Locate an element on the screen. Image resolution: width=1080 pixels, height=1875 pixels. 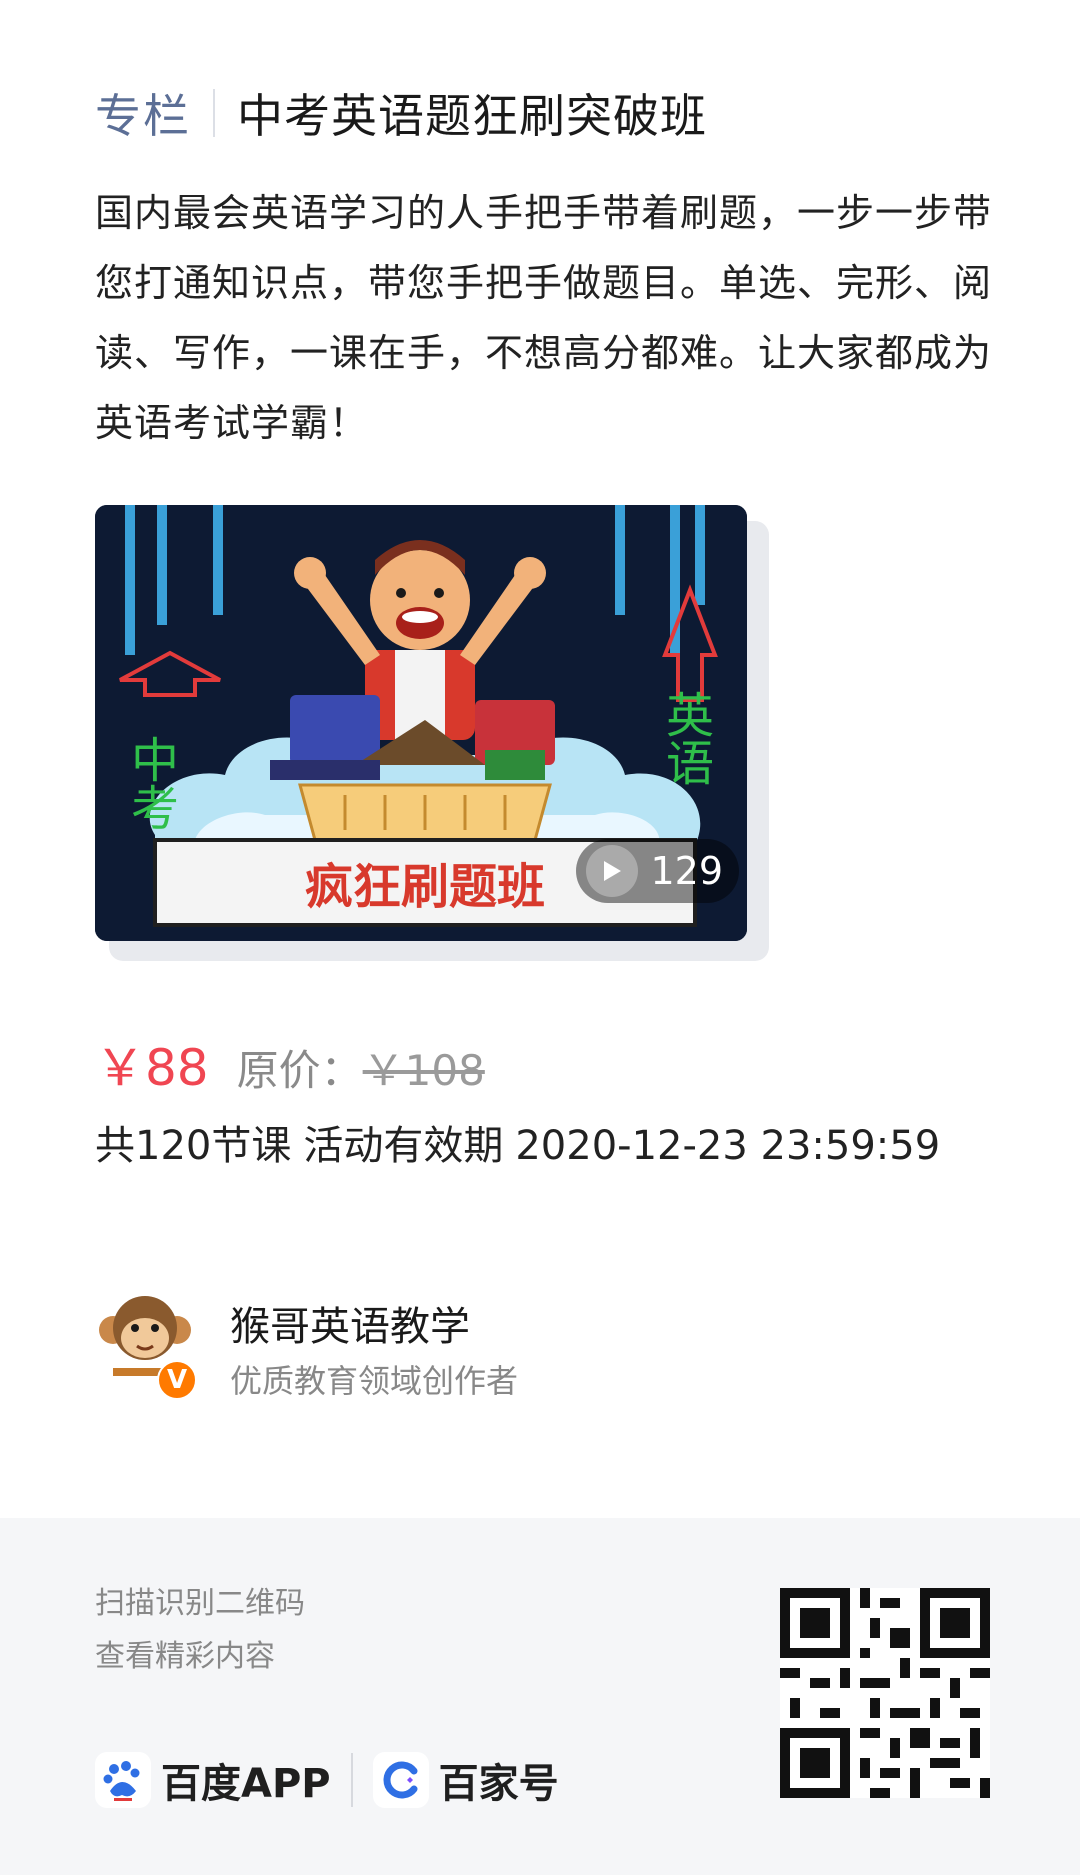
baidu-app-name: 百度APP is located at coordinates (246, 1784).